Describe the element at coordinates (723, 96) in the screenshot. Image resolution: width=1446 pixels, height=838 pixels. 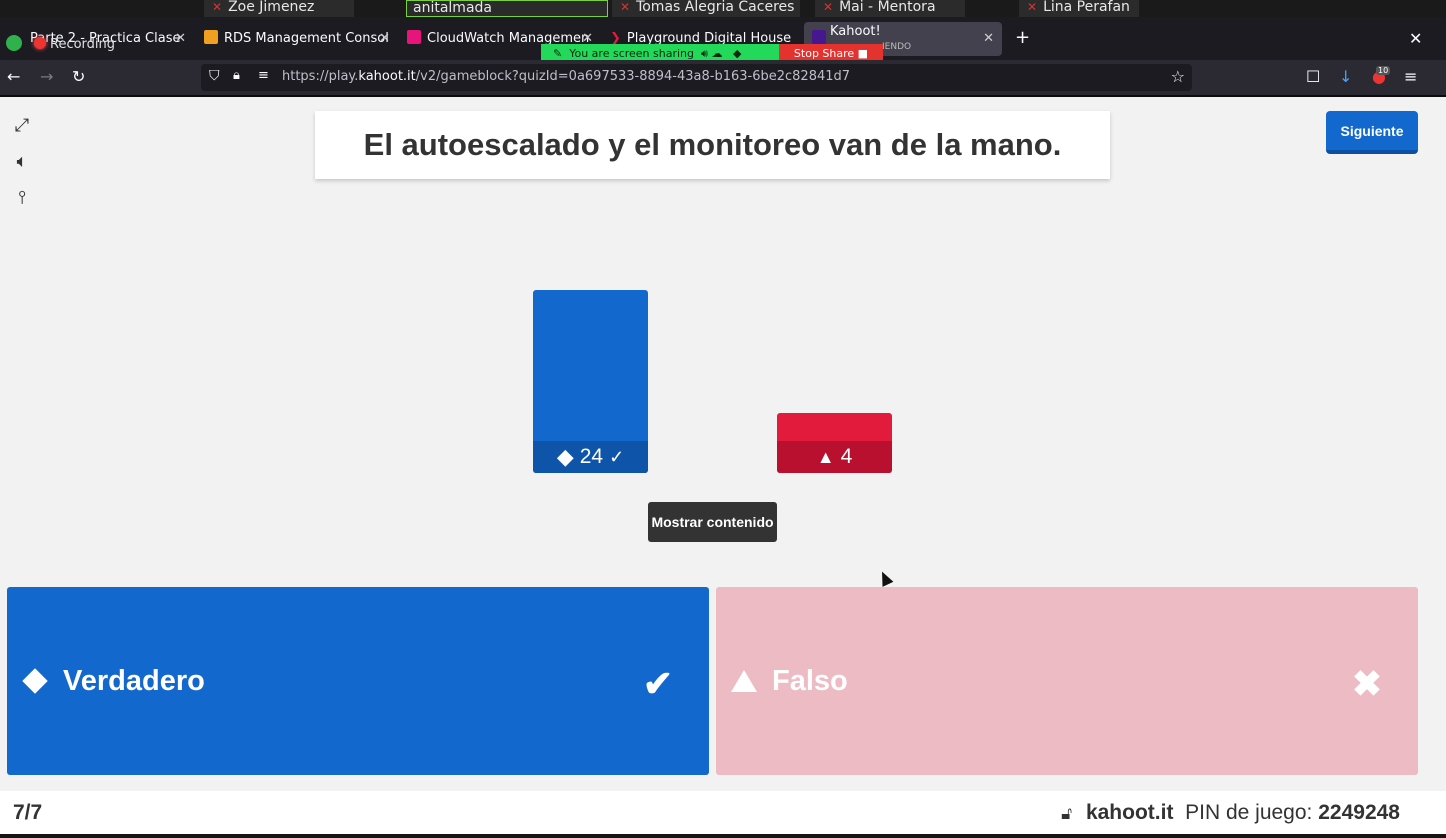
I see `toolbar-divider` at that location.